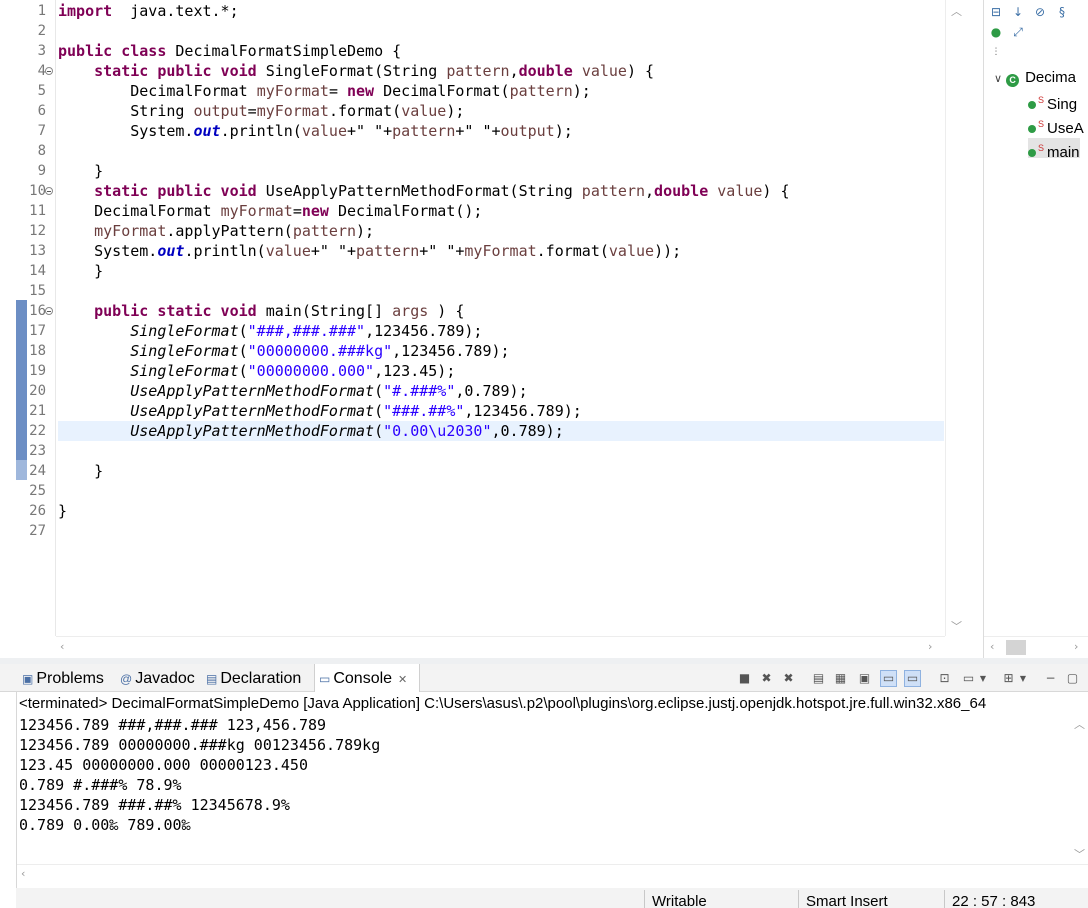 Image resolution: width=1088 pixels, height=908 pixels. What do you see at coordinates (148, 11) in the screenshot?
I see `code-line: import java.text.*;` at bounding box center [148, 11].